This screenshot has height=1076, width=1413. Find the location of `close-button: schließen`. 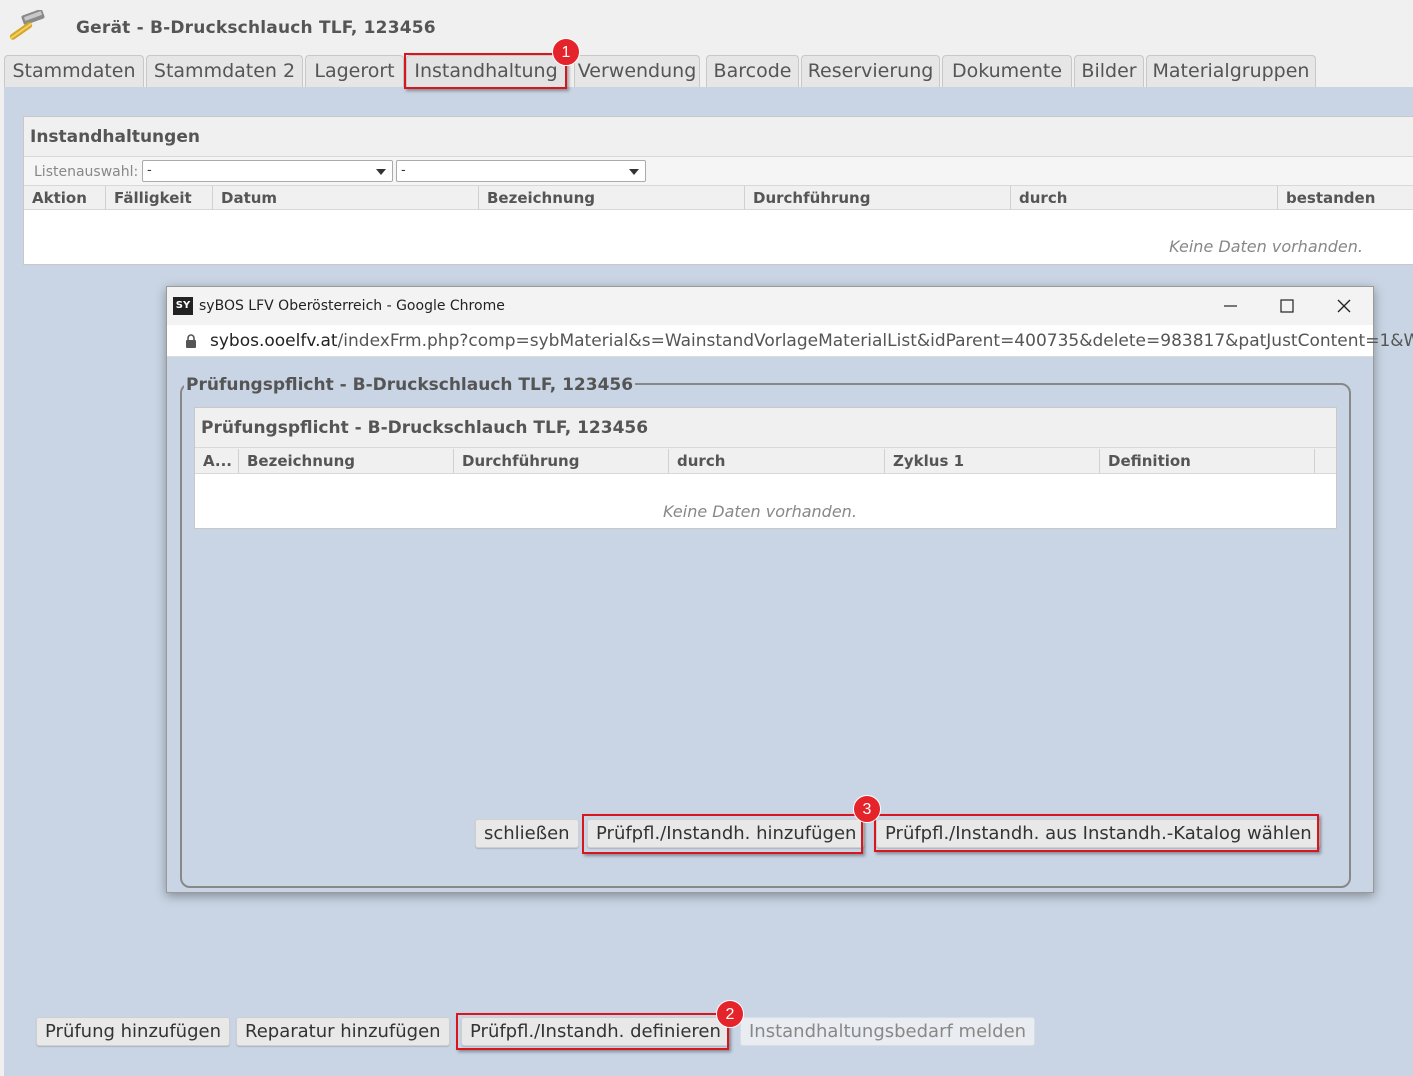

close-button: schließen is located at coordinates (527, 833).